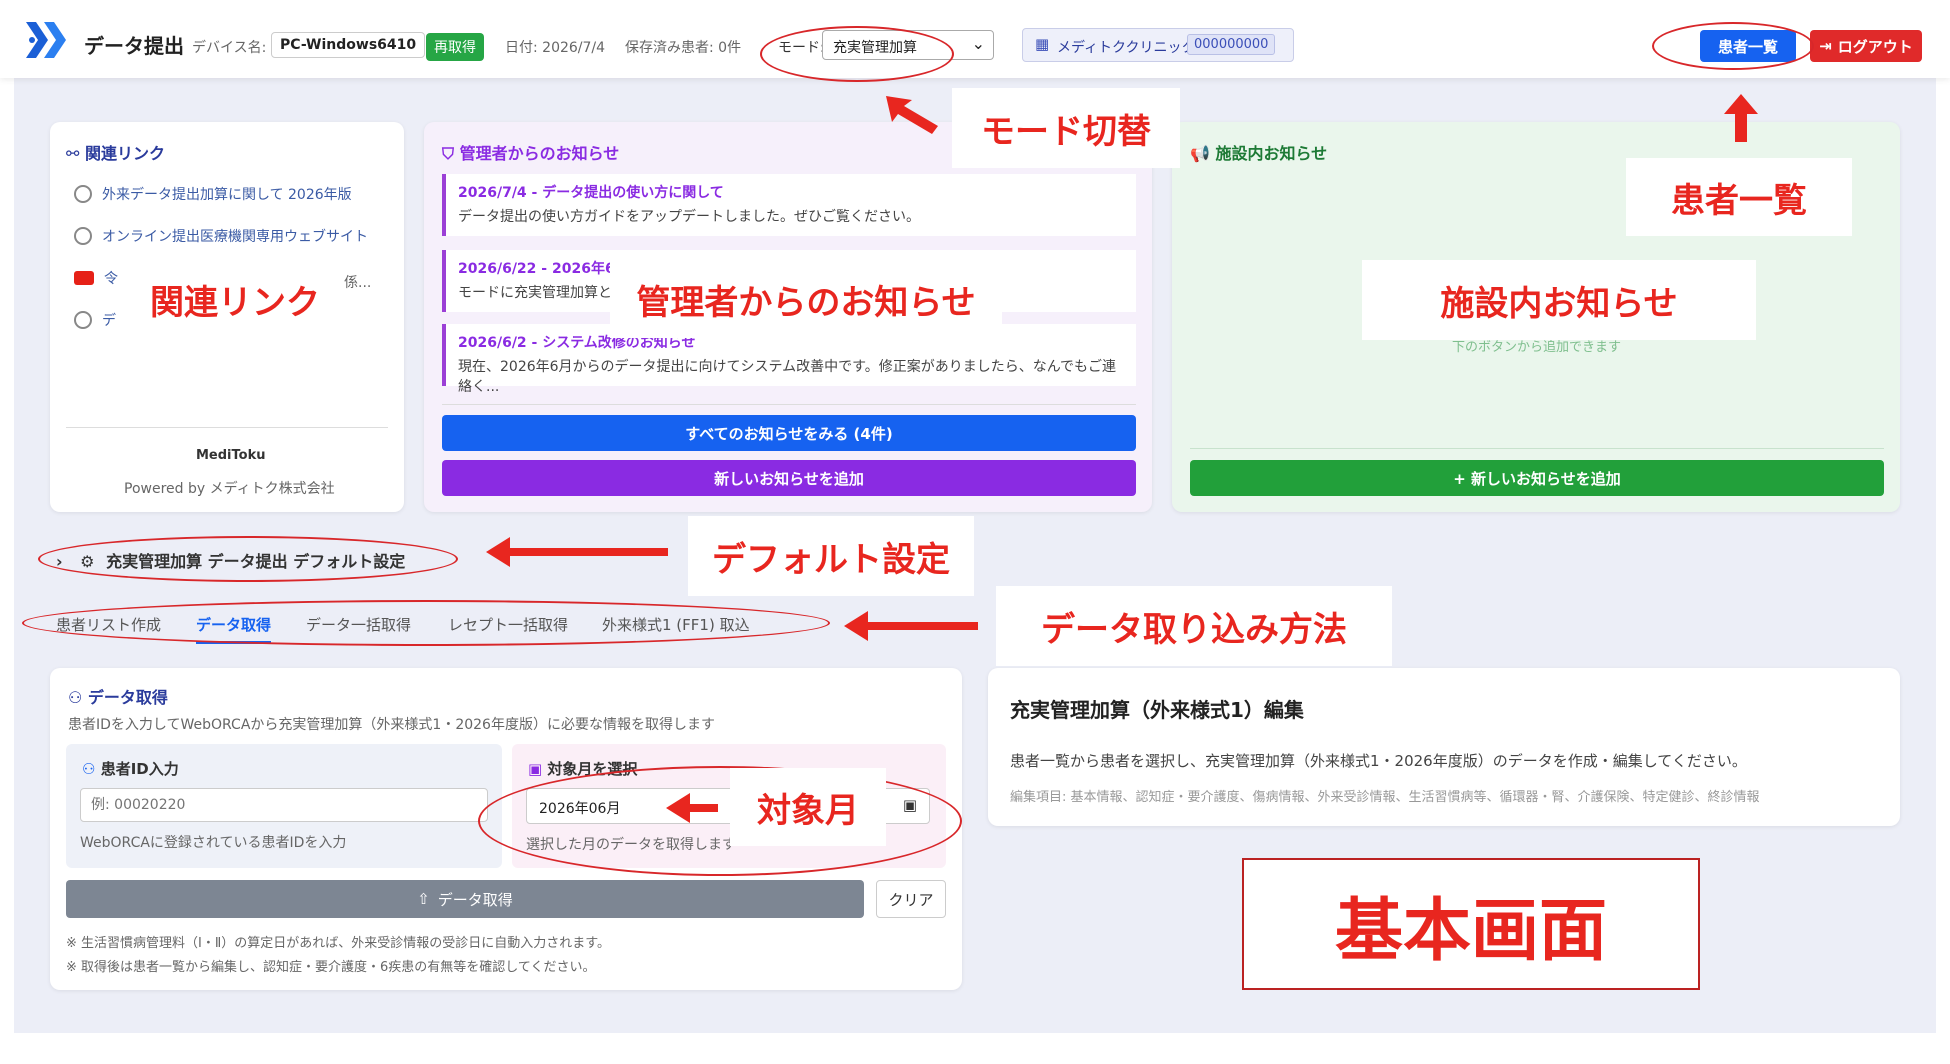 The image size is (1950, 1064). Describe the element at coordinates (591, 193) in the screenshot. I see `notice-title: 2026/7/4 - データ提出の使い方に関して` at that location.